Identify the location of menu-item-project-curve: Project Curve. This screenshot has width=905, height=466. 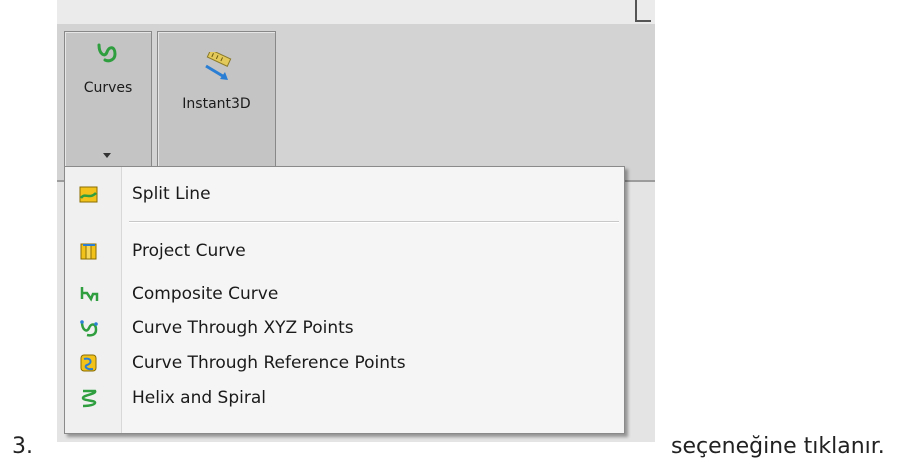
(344, 251).